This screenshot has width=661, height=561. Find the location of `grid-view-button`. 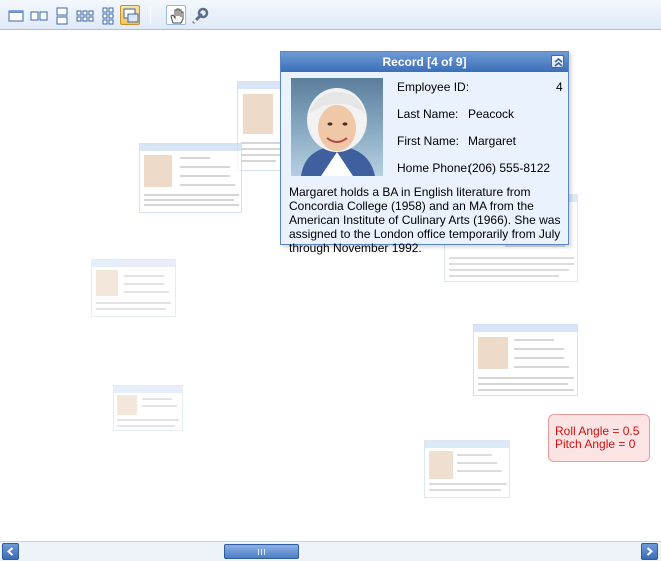

grid-view-button is located at coordinates (84, 15).